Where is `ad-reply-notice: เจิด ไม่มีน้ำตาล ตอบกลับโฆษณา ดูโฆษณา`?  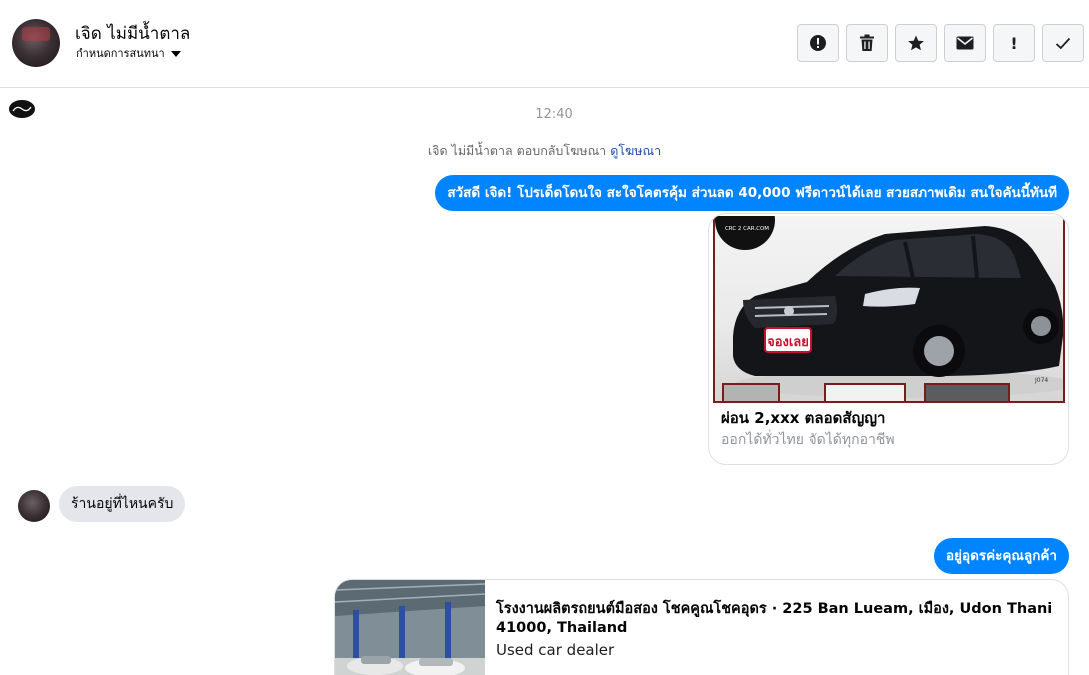 ad-reply-notice: เจิด ไม่มีน้ำตาล ตอบกลับโฆษณา ดูโฆษณา is located at coordinates (544, 151).